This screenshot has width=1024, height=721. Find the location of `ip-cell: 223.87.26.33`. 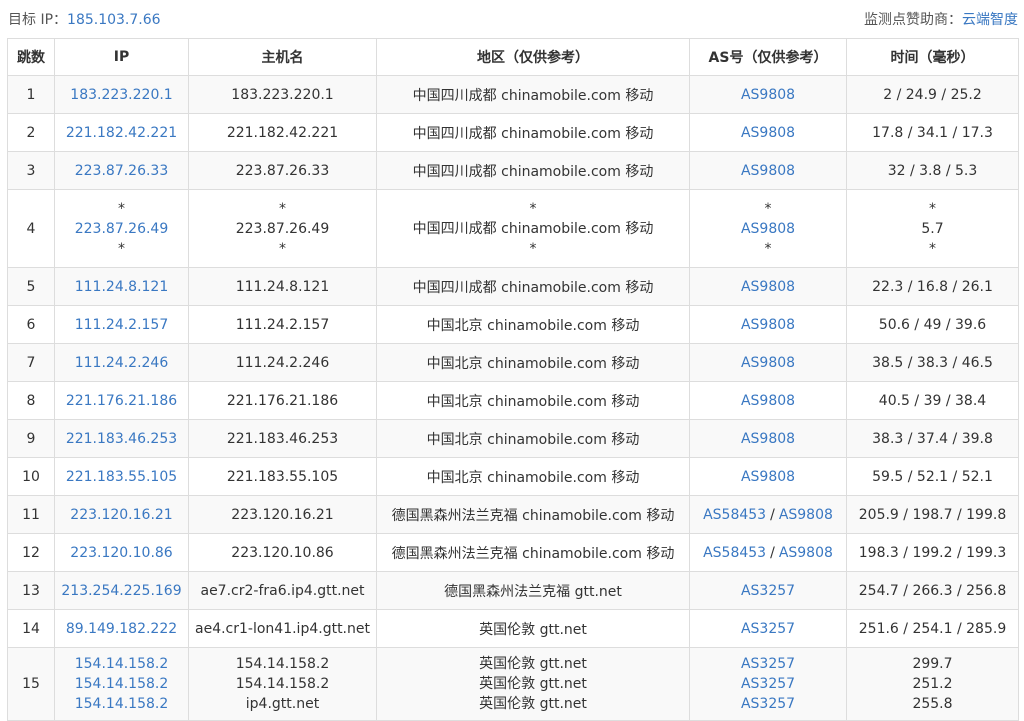

ip-cell: 223.87.26.33 is located at coordinates (121, 170).